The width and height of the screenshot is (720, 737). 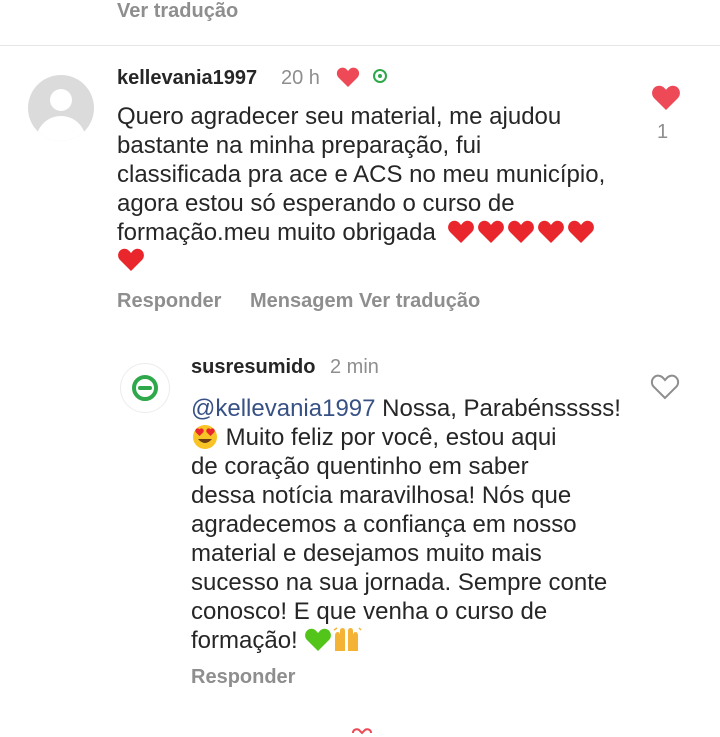 I want to click on comment-line: formação.meu muito obrigada, so click(x=377, y=232).